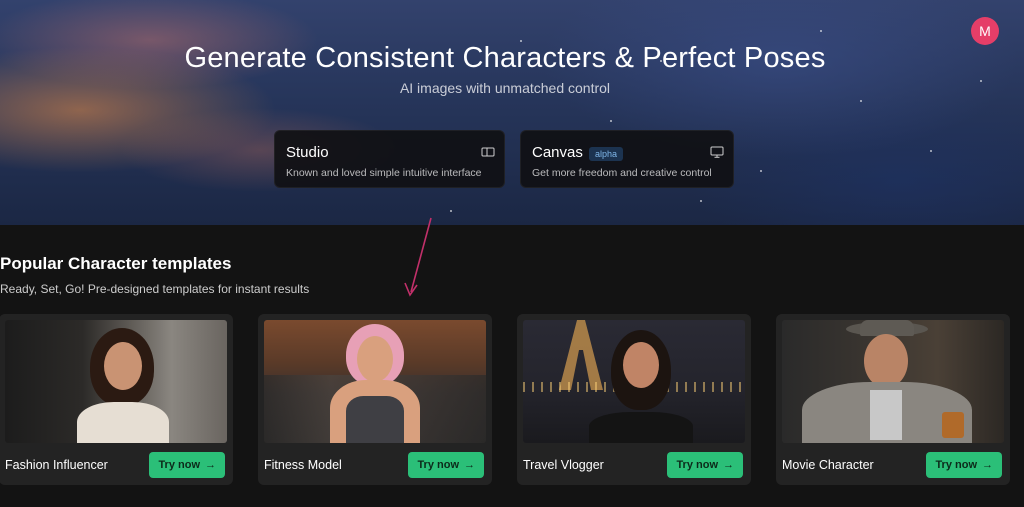 This screenshot has width=1024, height=507. What do you see at coordinates (303, 465) in the screenshot?
I see `template-name: Fitness Model` at bounding box center [303, 465].